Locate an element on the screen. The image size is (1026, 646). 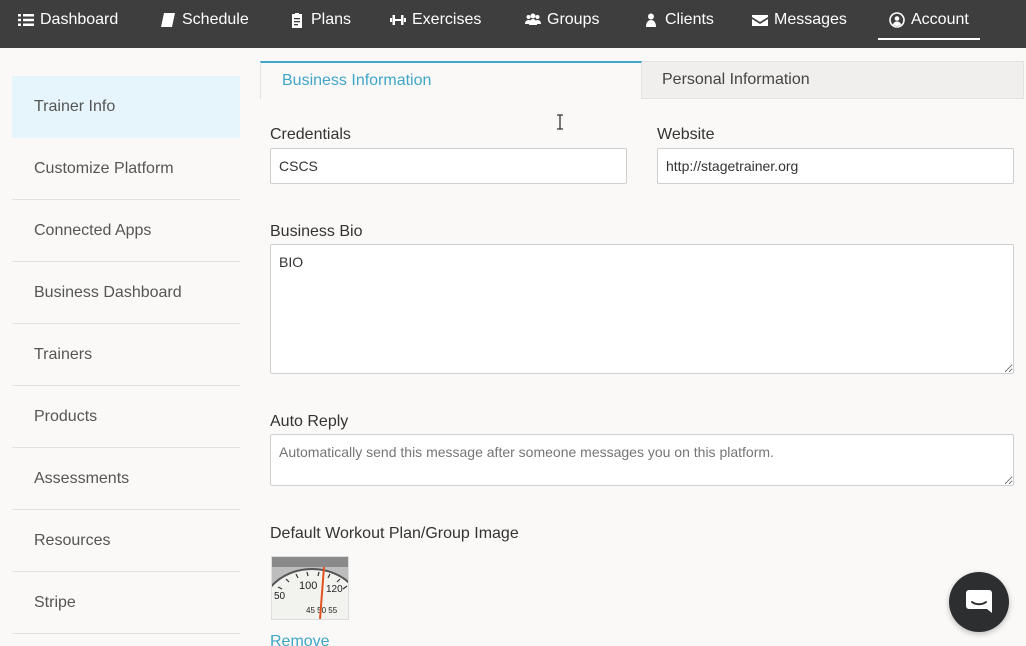
clipboard-icon is located at coordinates (296, 20).